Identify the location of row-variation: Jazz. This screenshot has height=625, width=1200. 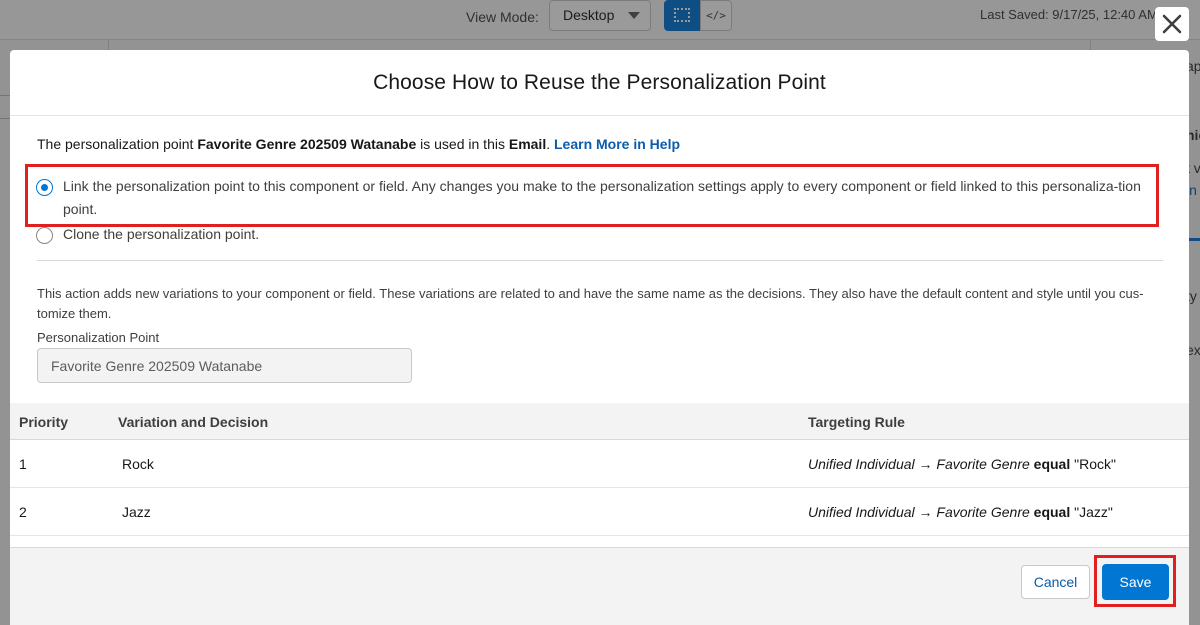
(136, 512).